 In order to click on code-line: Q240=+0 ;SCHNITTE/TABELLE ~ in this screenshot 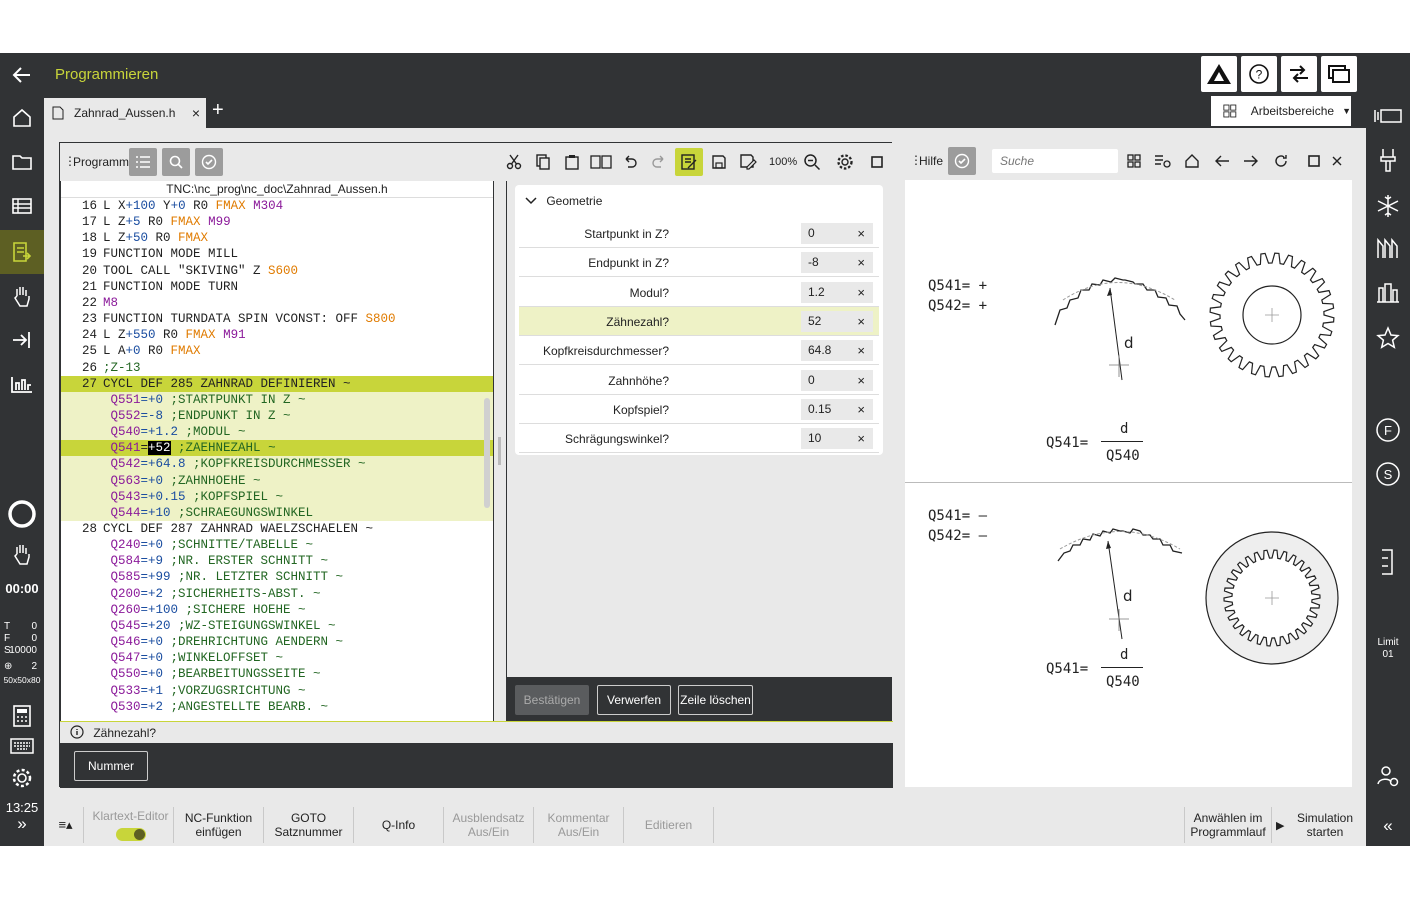, I will do `click(277, 545)`.